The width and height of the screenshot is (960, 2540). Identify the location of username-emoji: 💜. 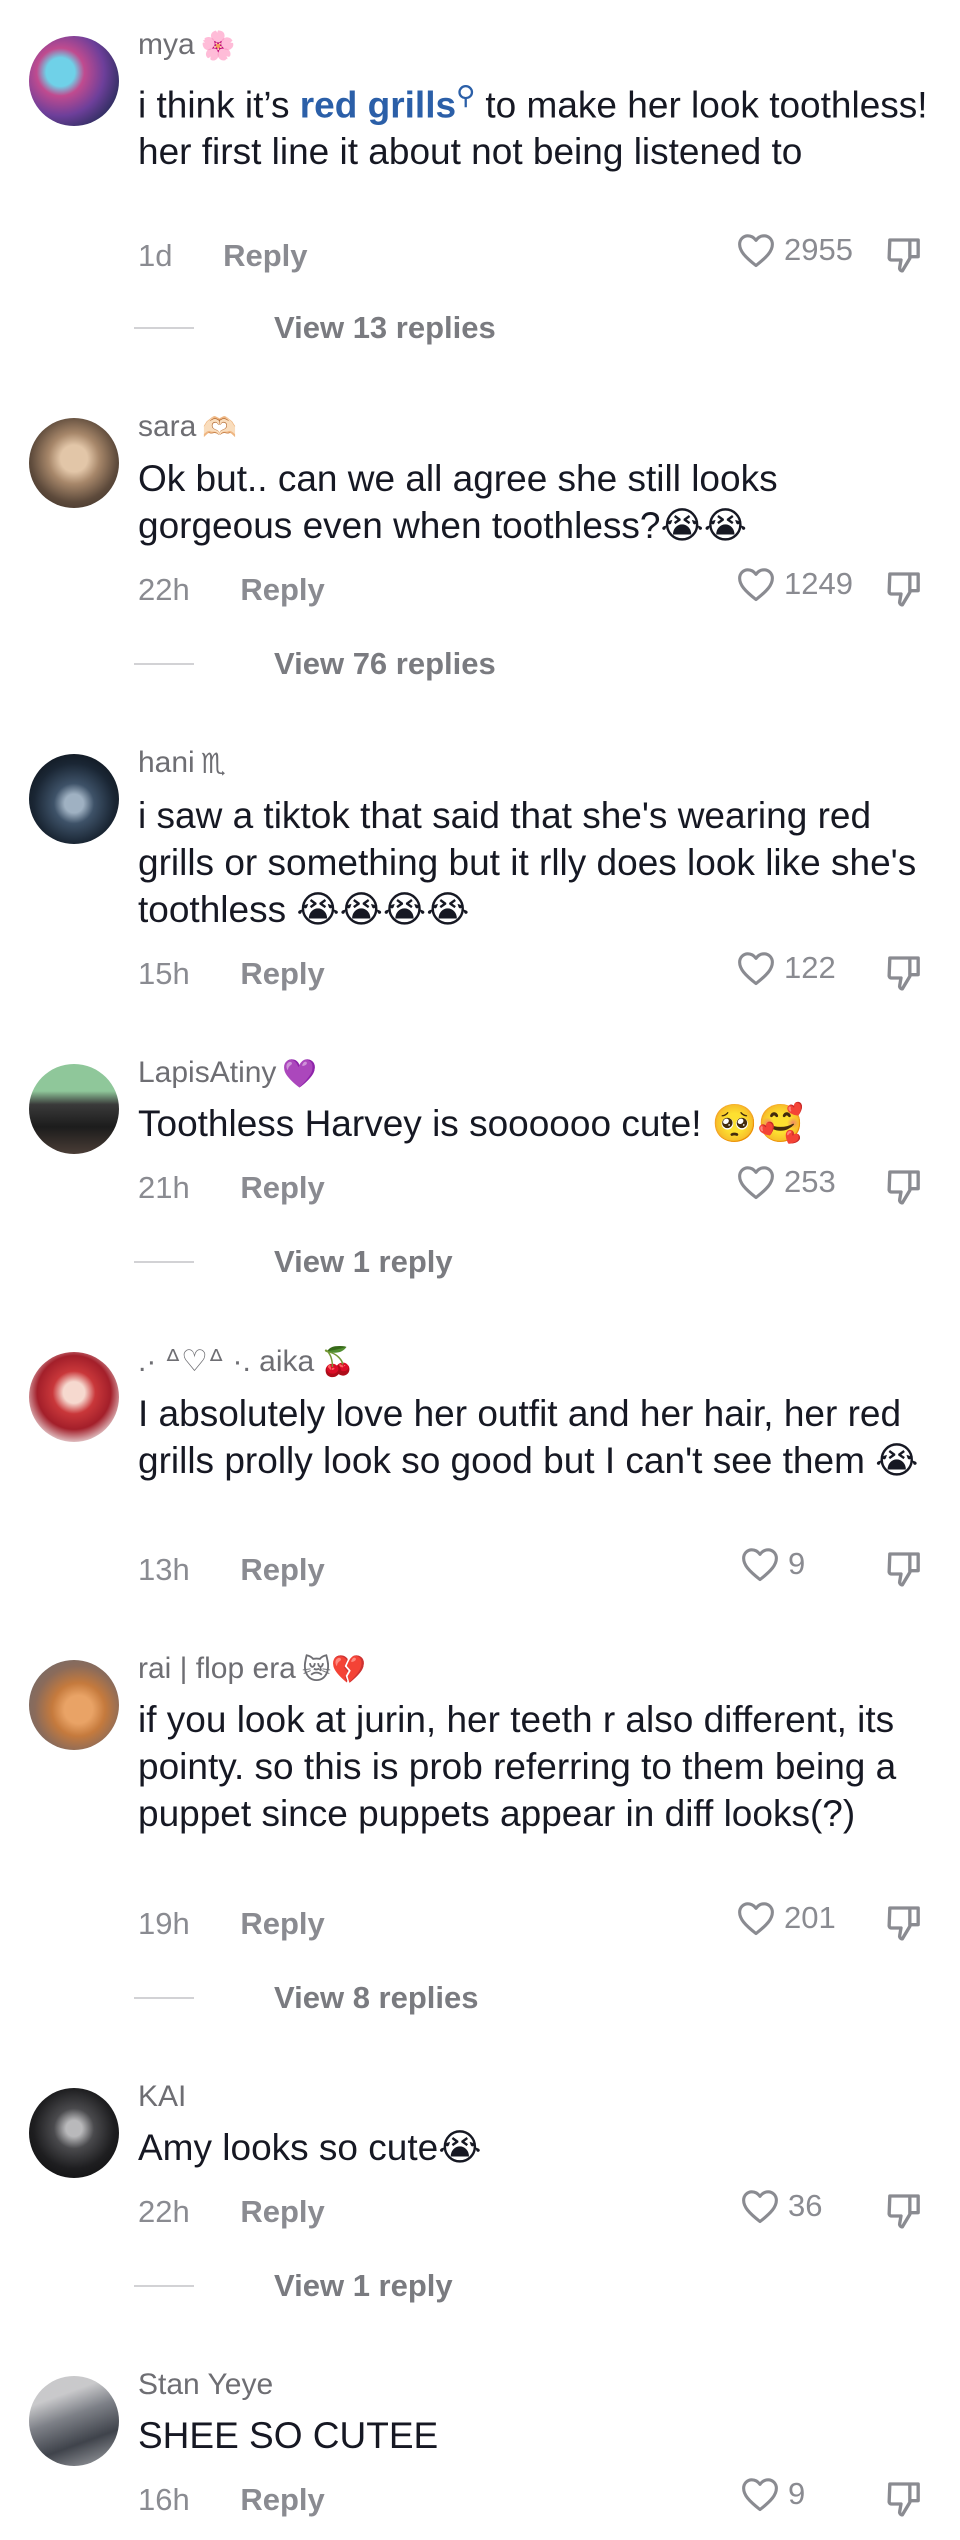
(300, 1073).